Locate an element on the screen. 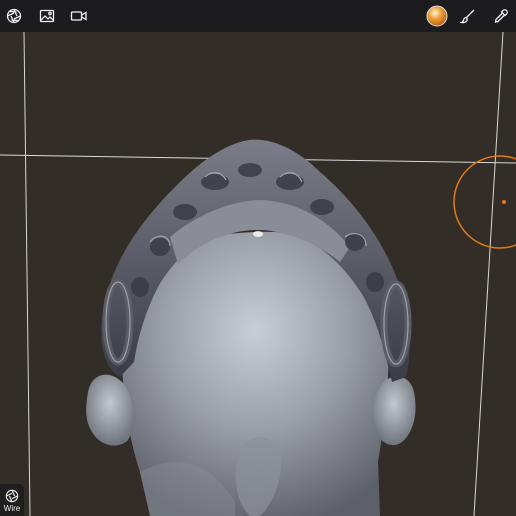 The image size is (516, 516). grid-line-right is located at coordinates (488, 274).